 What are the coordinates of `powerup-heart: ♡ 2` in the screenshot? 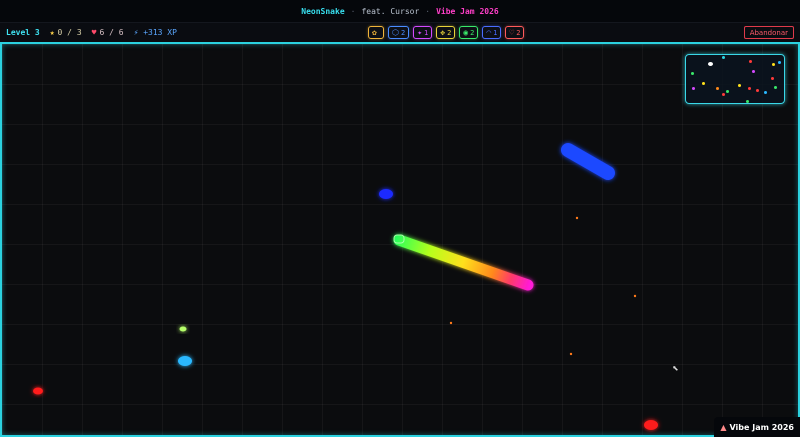 It's located at (515, 32).